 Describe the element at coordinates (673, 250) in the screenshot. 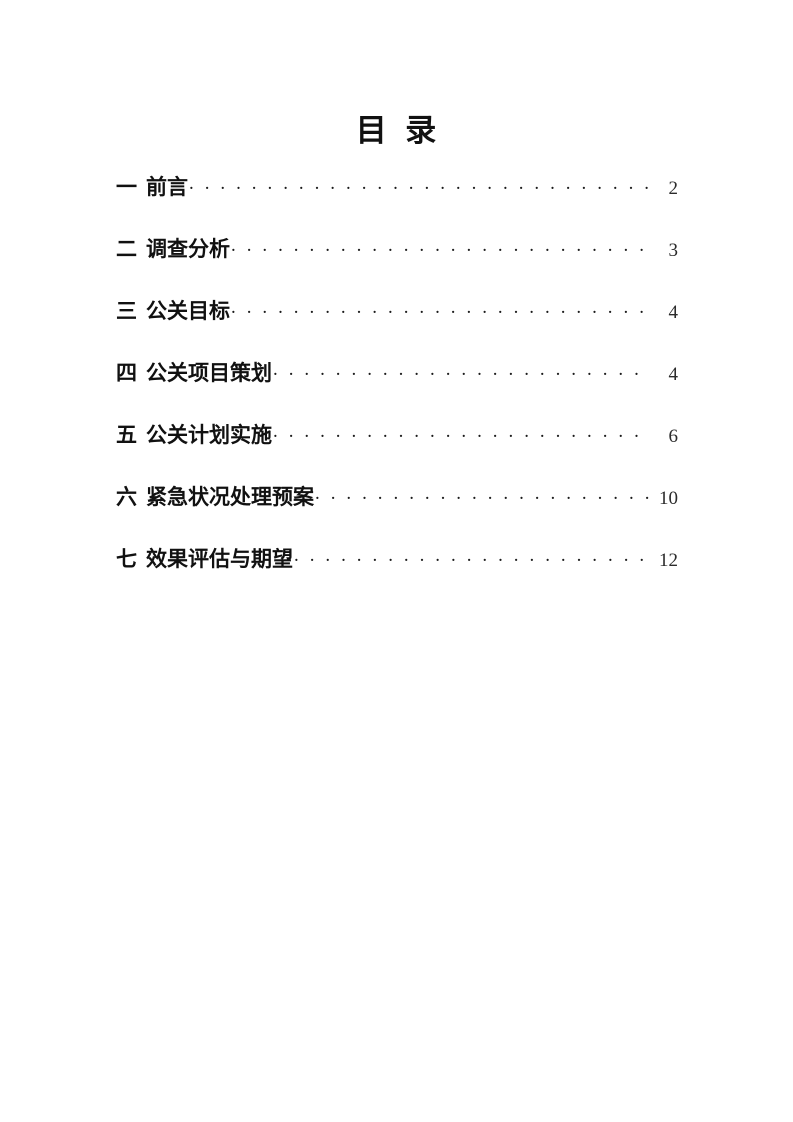

I see `toc-entry-page: 3` at that location.